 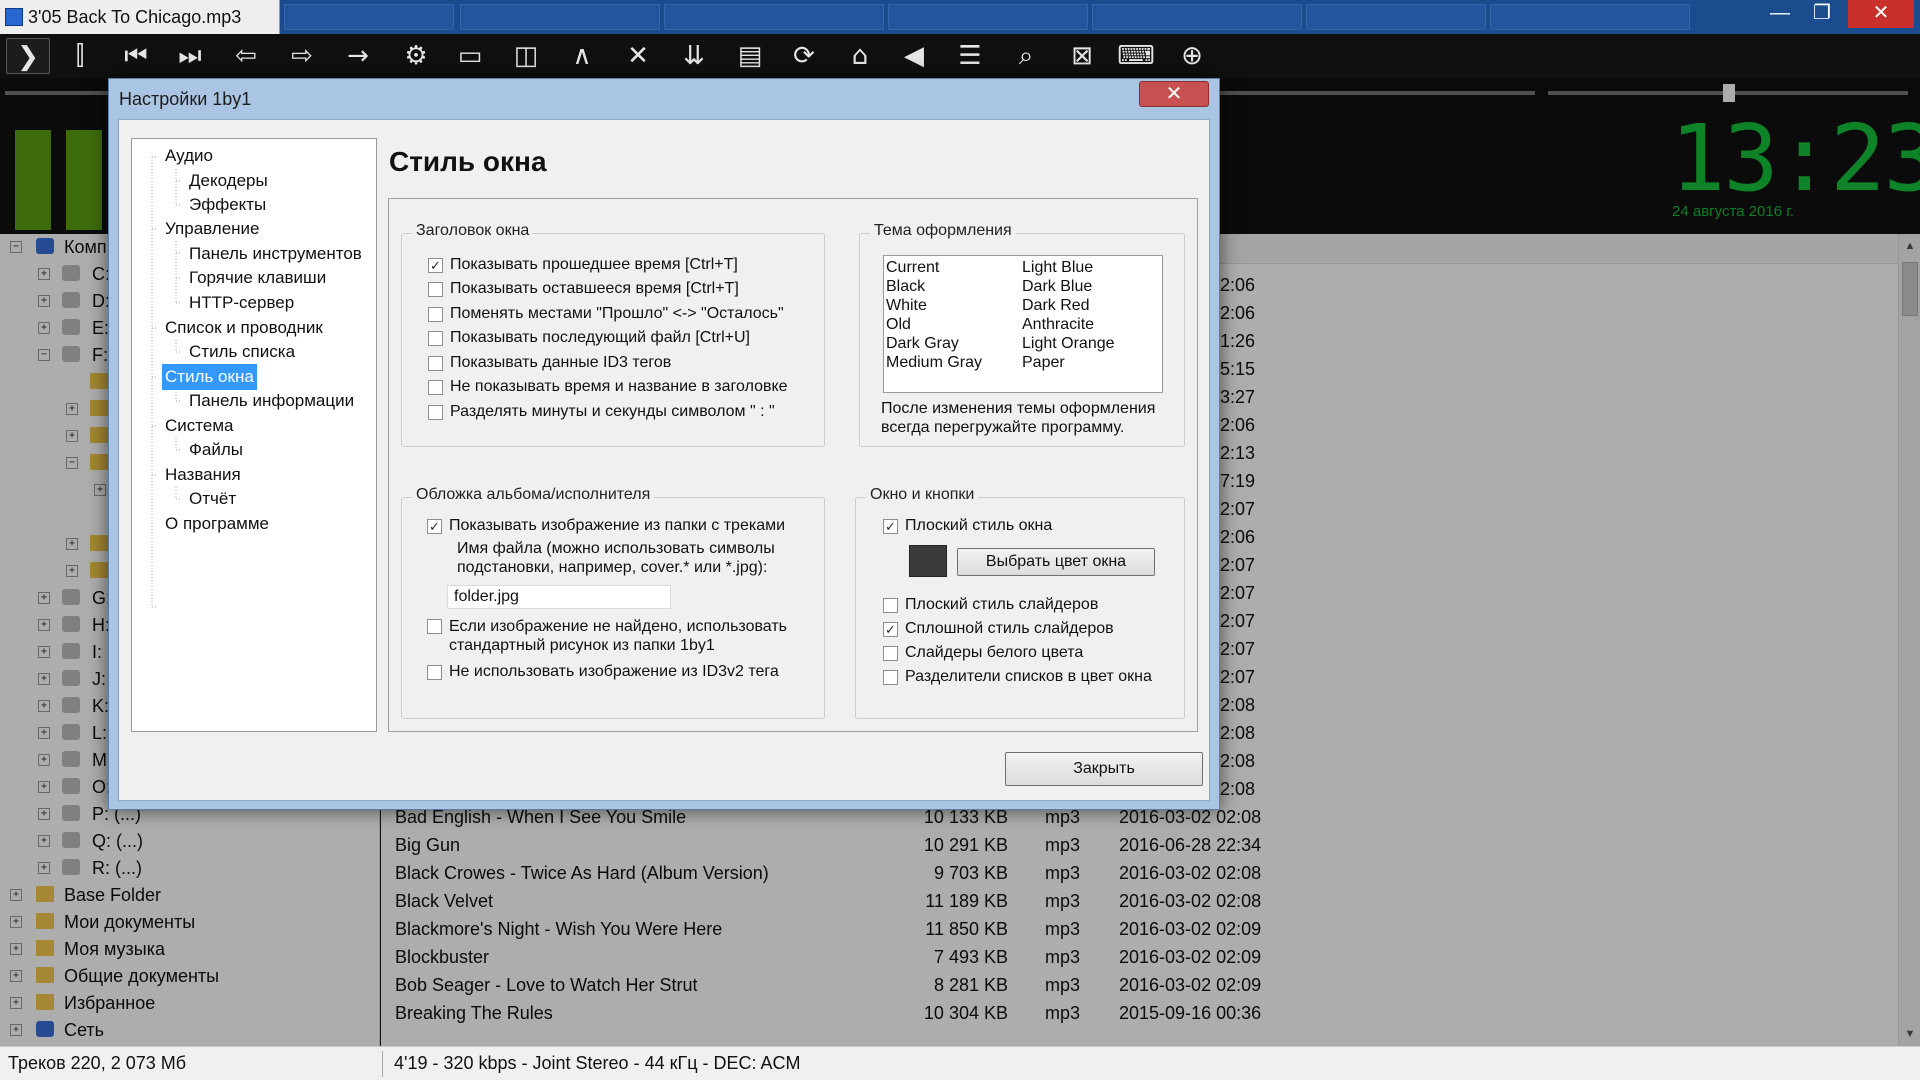 I want to click on checkbox-label: Сплошной стиль слайдеров, so click(x=1009, y=628).